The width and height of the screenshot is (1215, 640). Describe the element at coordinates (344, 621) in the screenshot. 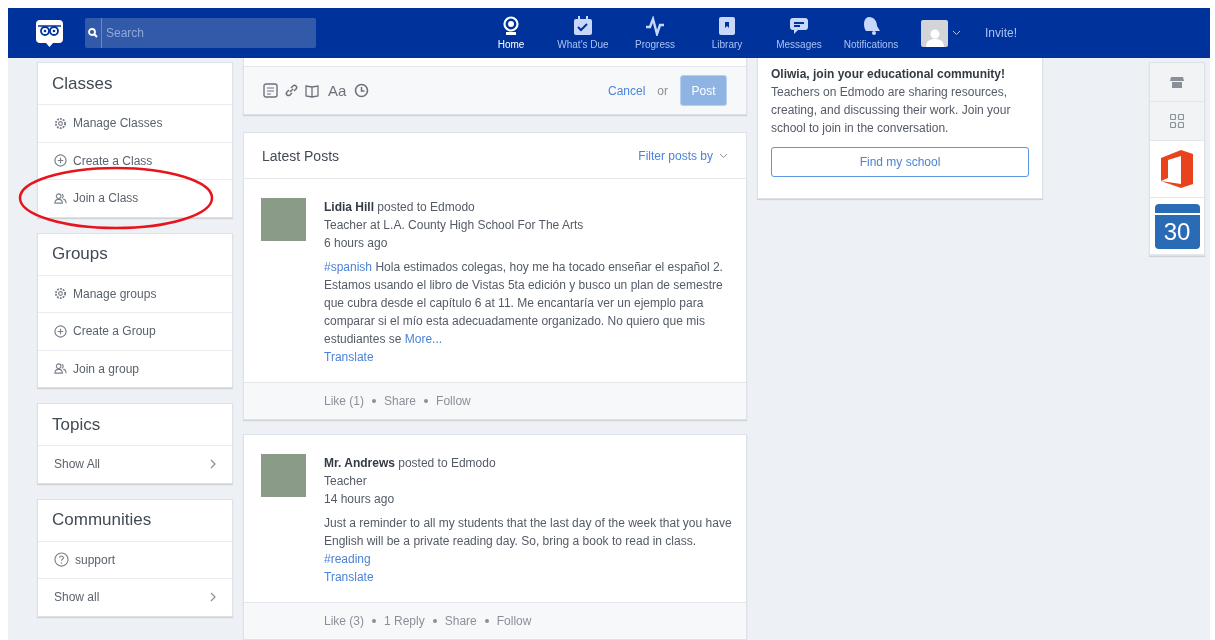

I see `post-action-link: Like (3)` at that location.